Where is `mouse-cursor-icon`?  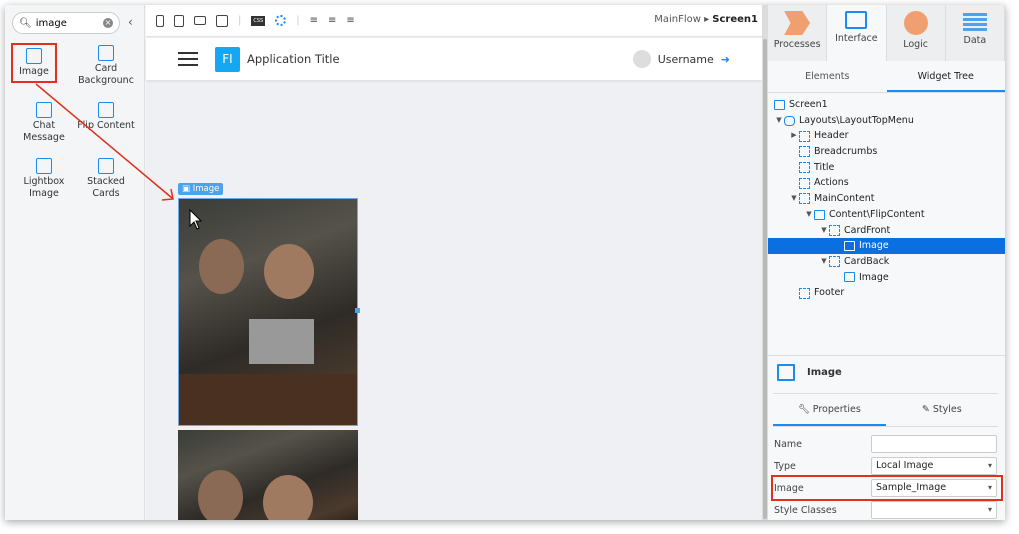 mouse-cursor-icon is located at coordinates (196, 219).